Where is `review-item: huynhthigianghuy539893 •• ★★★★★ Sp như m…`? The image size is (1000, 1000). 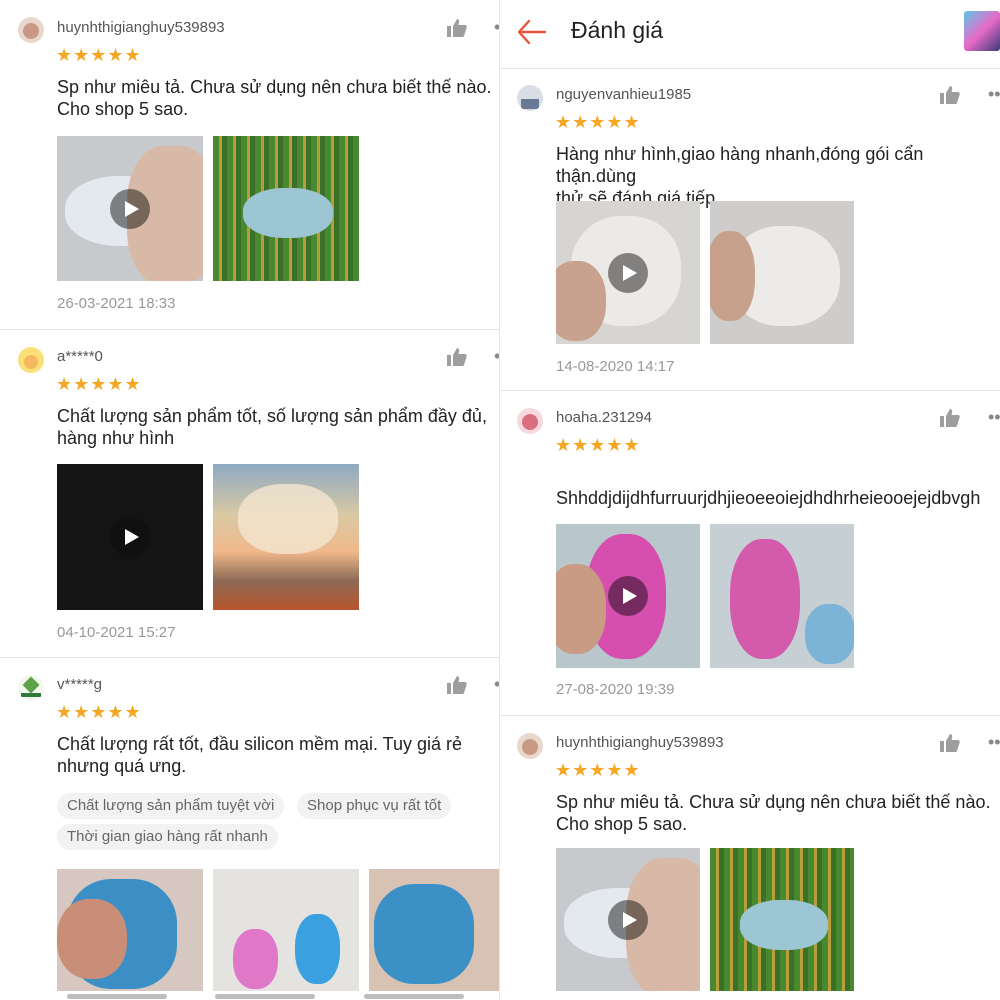
review-item: huynhthigianghuy539893 •• ★★★★★ Sp như m… is located at coordinates (750, 858).